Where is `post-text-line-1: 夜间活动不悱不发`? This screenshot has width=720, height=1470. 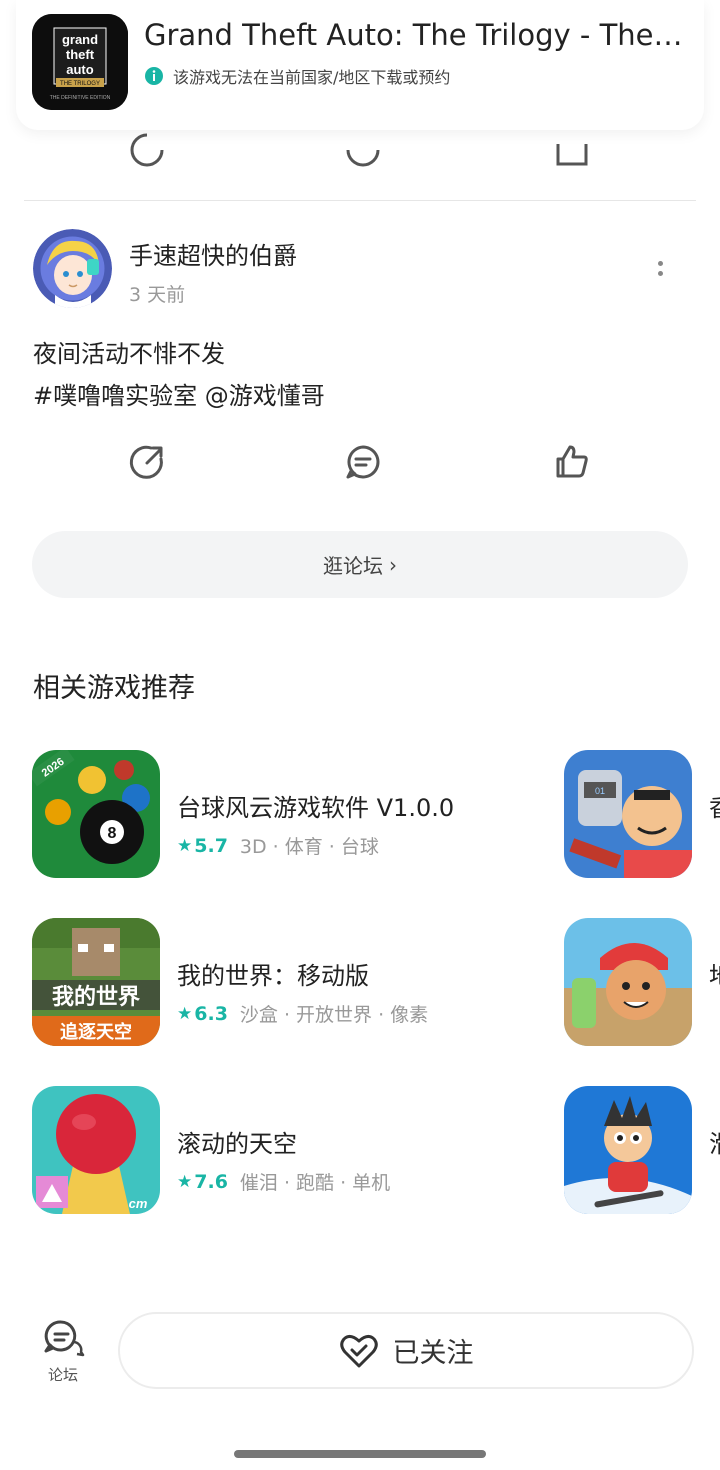
post-text-line-1: 夜间活动不悱不发 is located at coordinates (129, 354).